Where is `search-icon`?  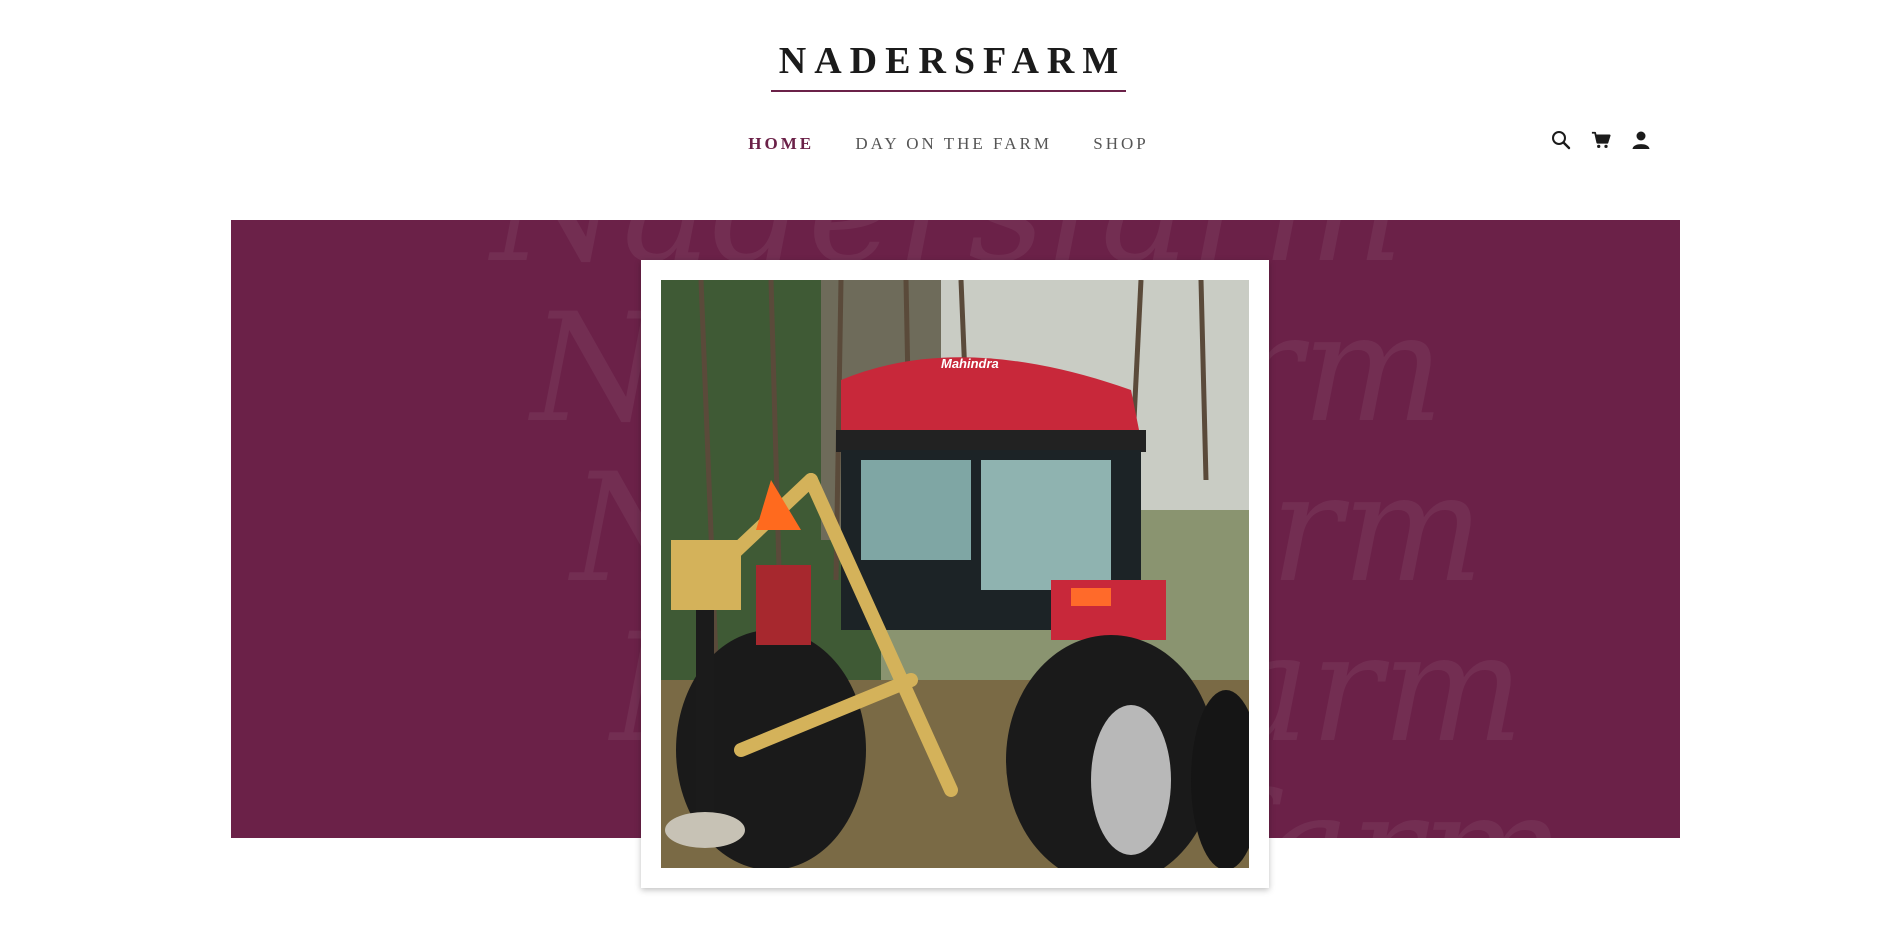 search-icon is located at coordinates (1561, 140).